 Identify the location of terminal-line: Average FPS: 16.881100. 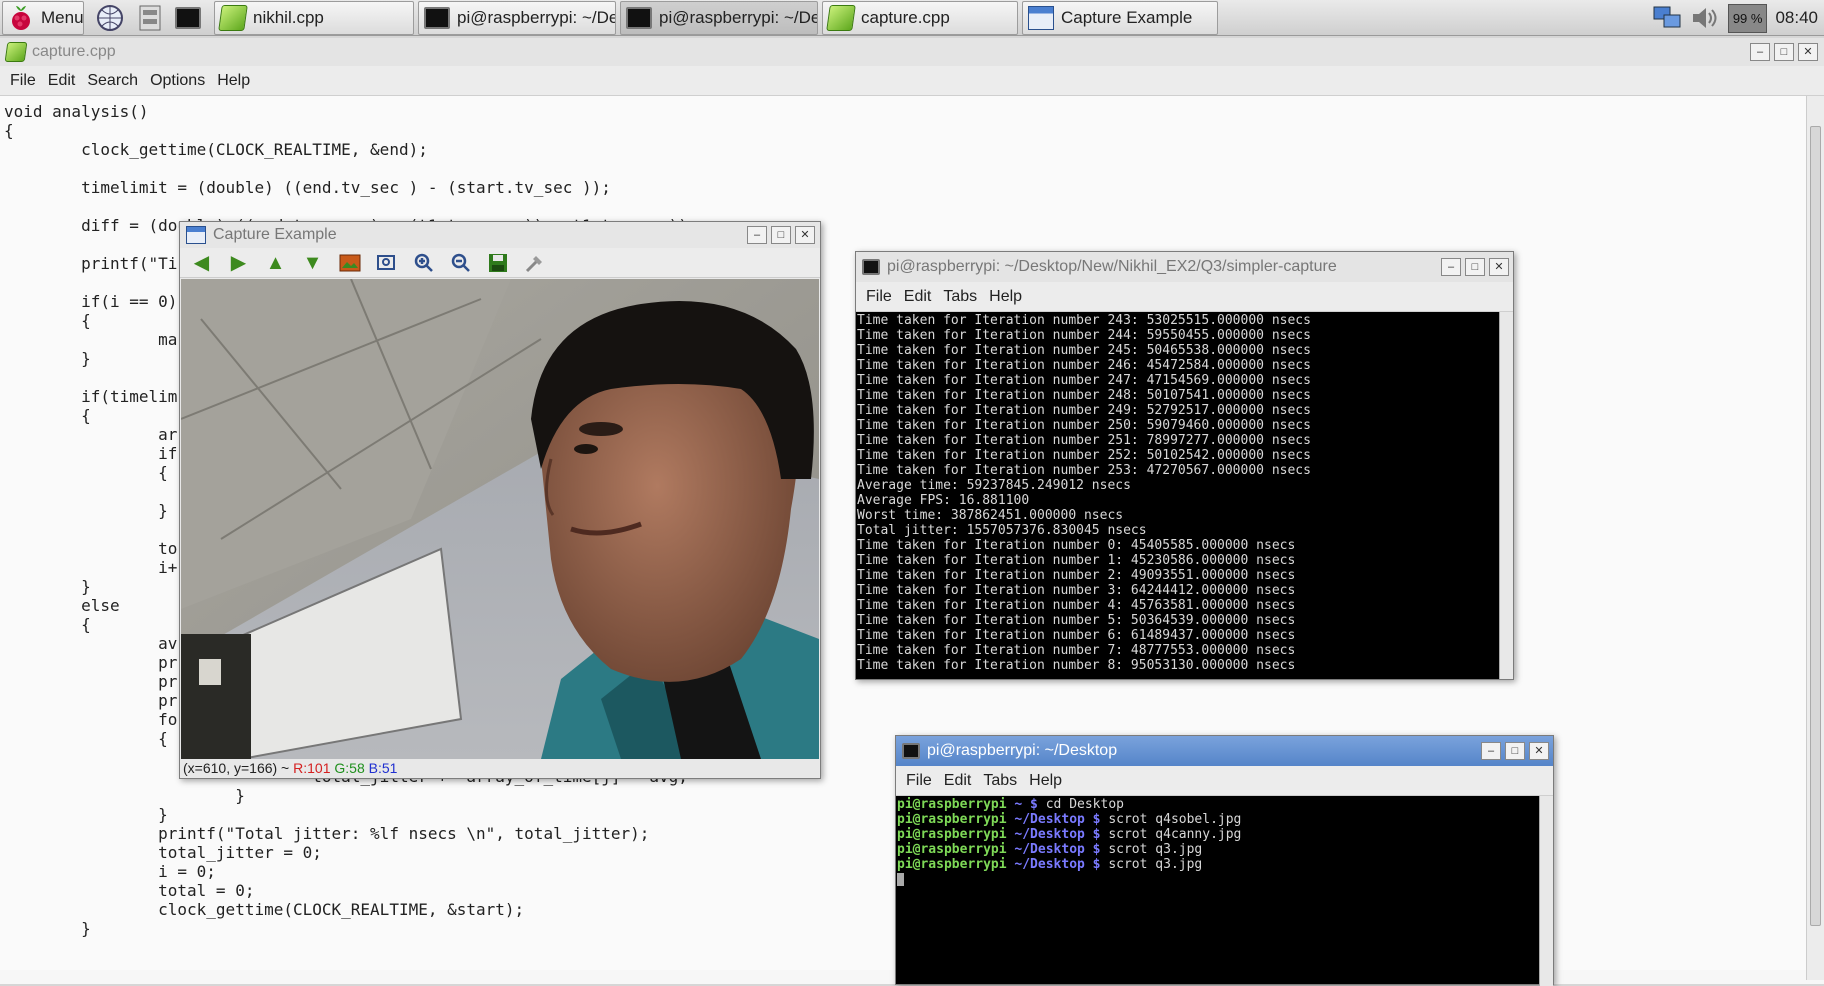
(943, 500).